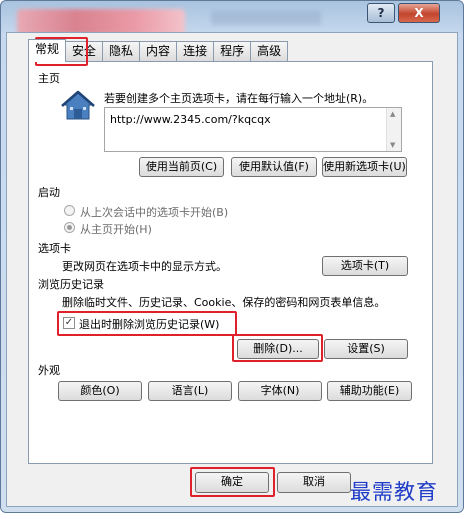 Image resolution: width=470 pixels, height=519 pixels. What do you see at coordinates (71, 284) in the screenshot?
I see `history-section-title: 浏览历史记录` at bounding box center [71, 284].